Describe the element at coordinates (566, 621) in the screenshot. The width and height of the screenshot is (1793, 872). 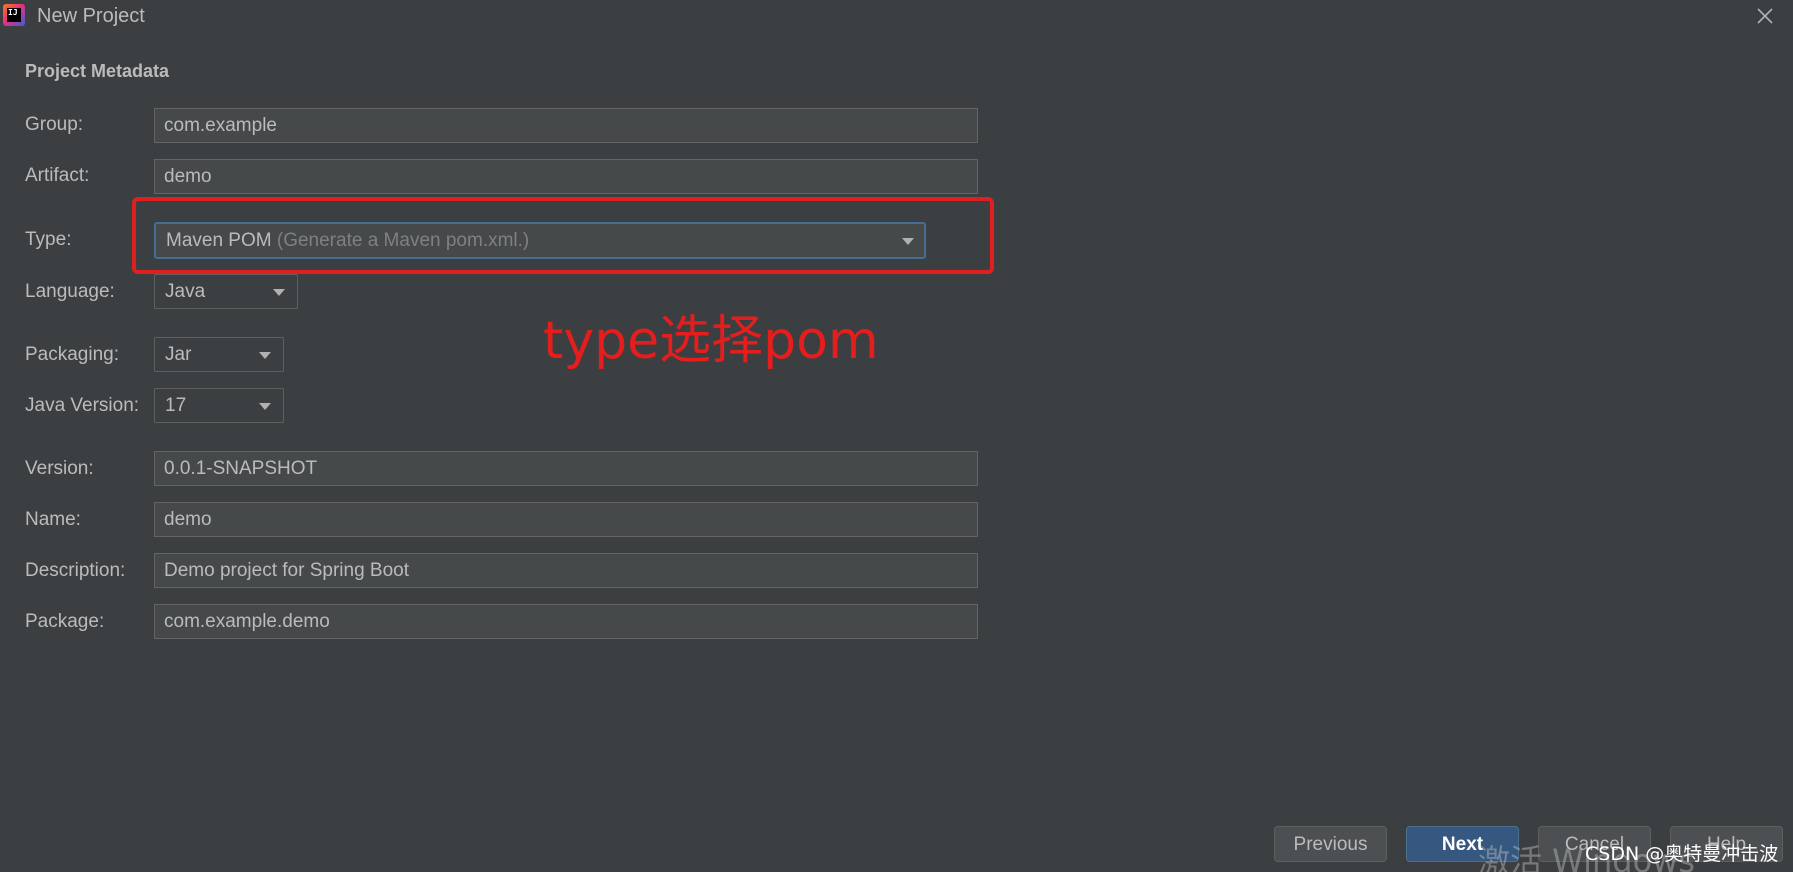
I see `package-field: com.example.demo` at that location.